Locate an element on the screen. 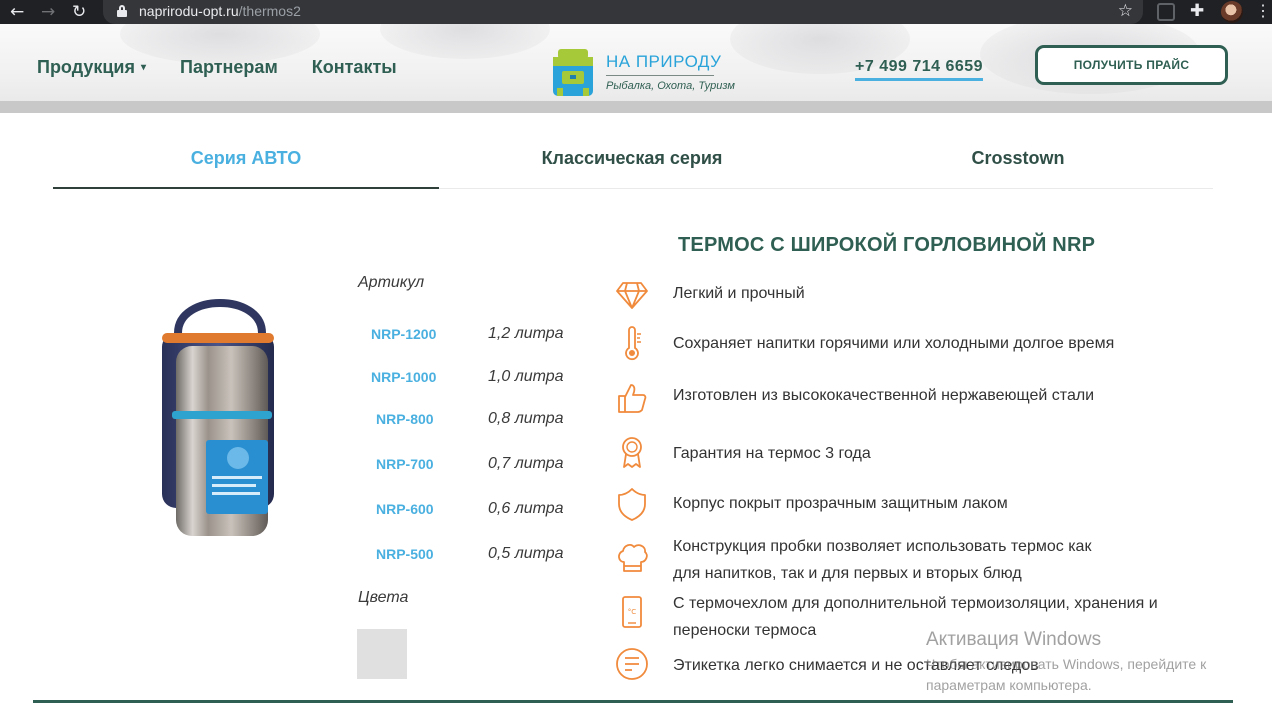 This screenshot has height=703, width=1272. url-host: naprirodu-opt.ru is located at coordinates (189, 11).